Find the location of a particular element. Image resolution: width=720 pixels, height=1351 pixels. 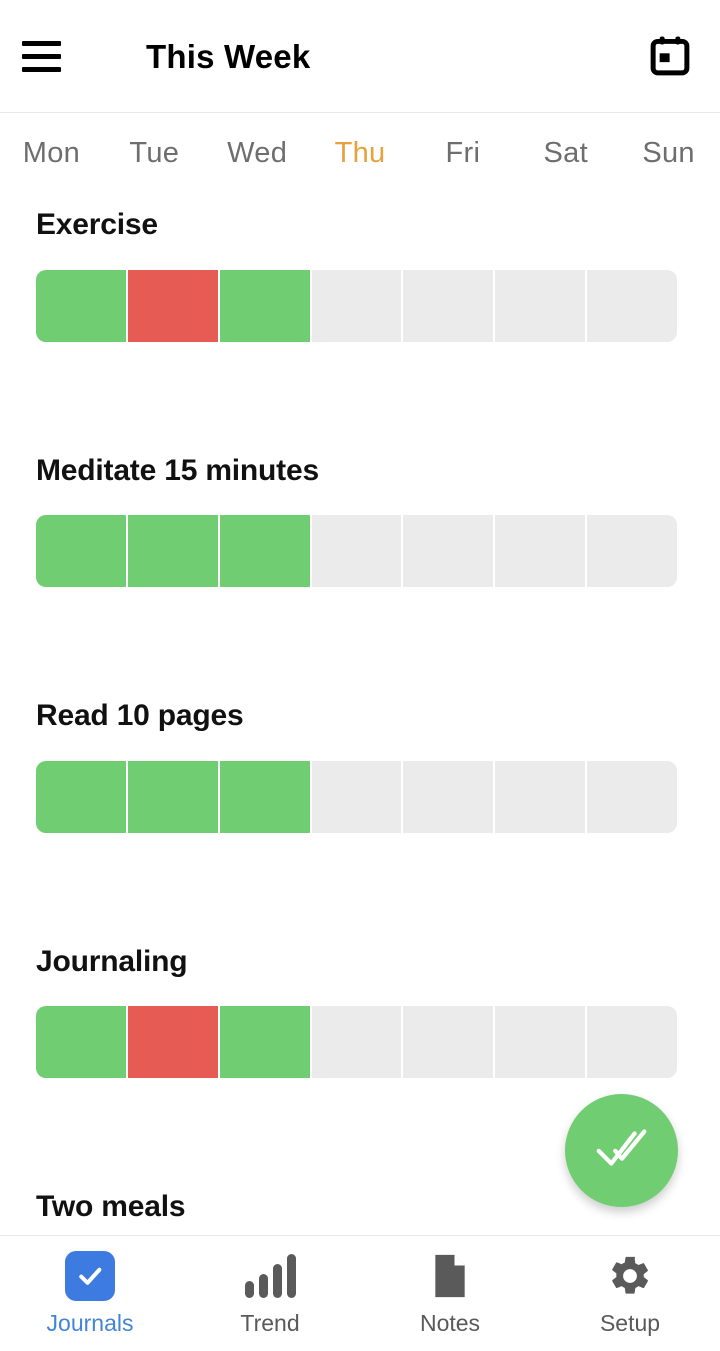

check-all-fab is located at coordinates (621, 1150).